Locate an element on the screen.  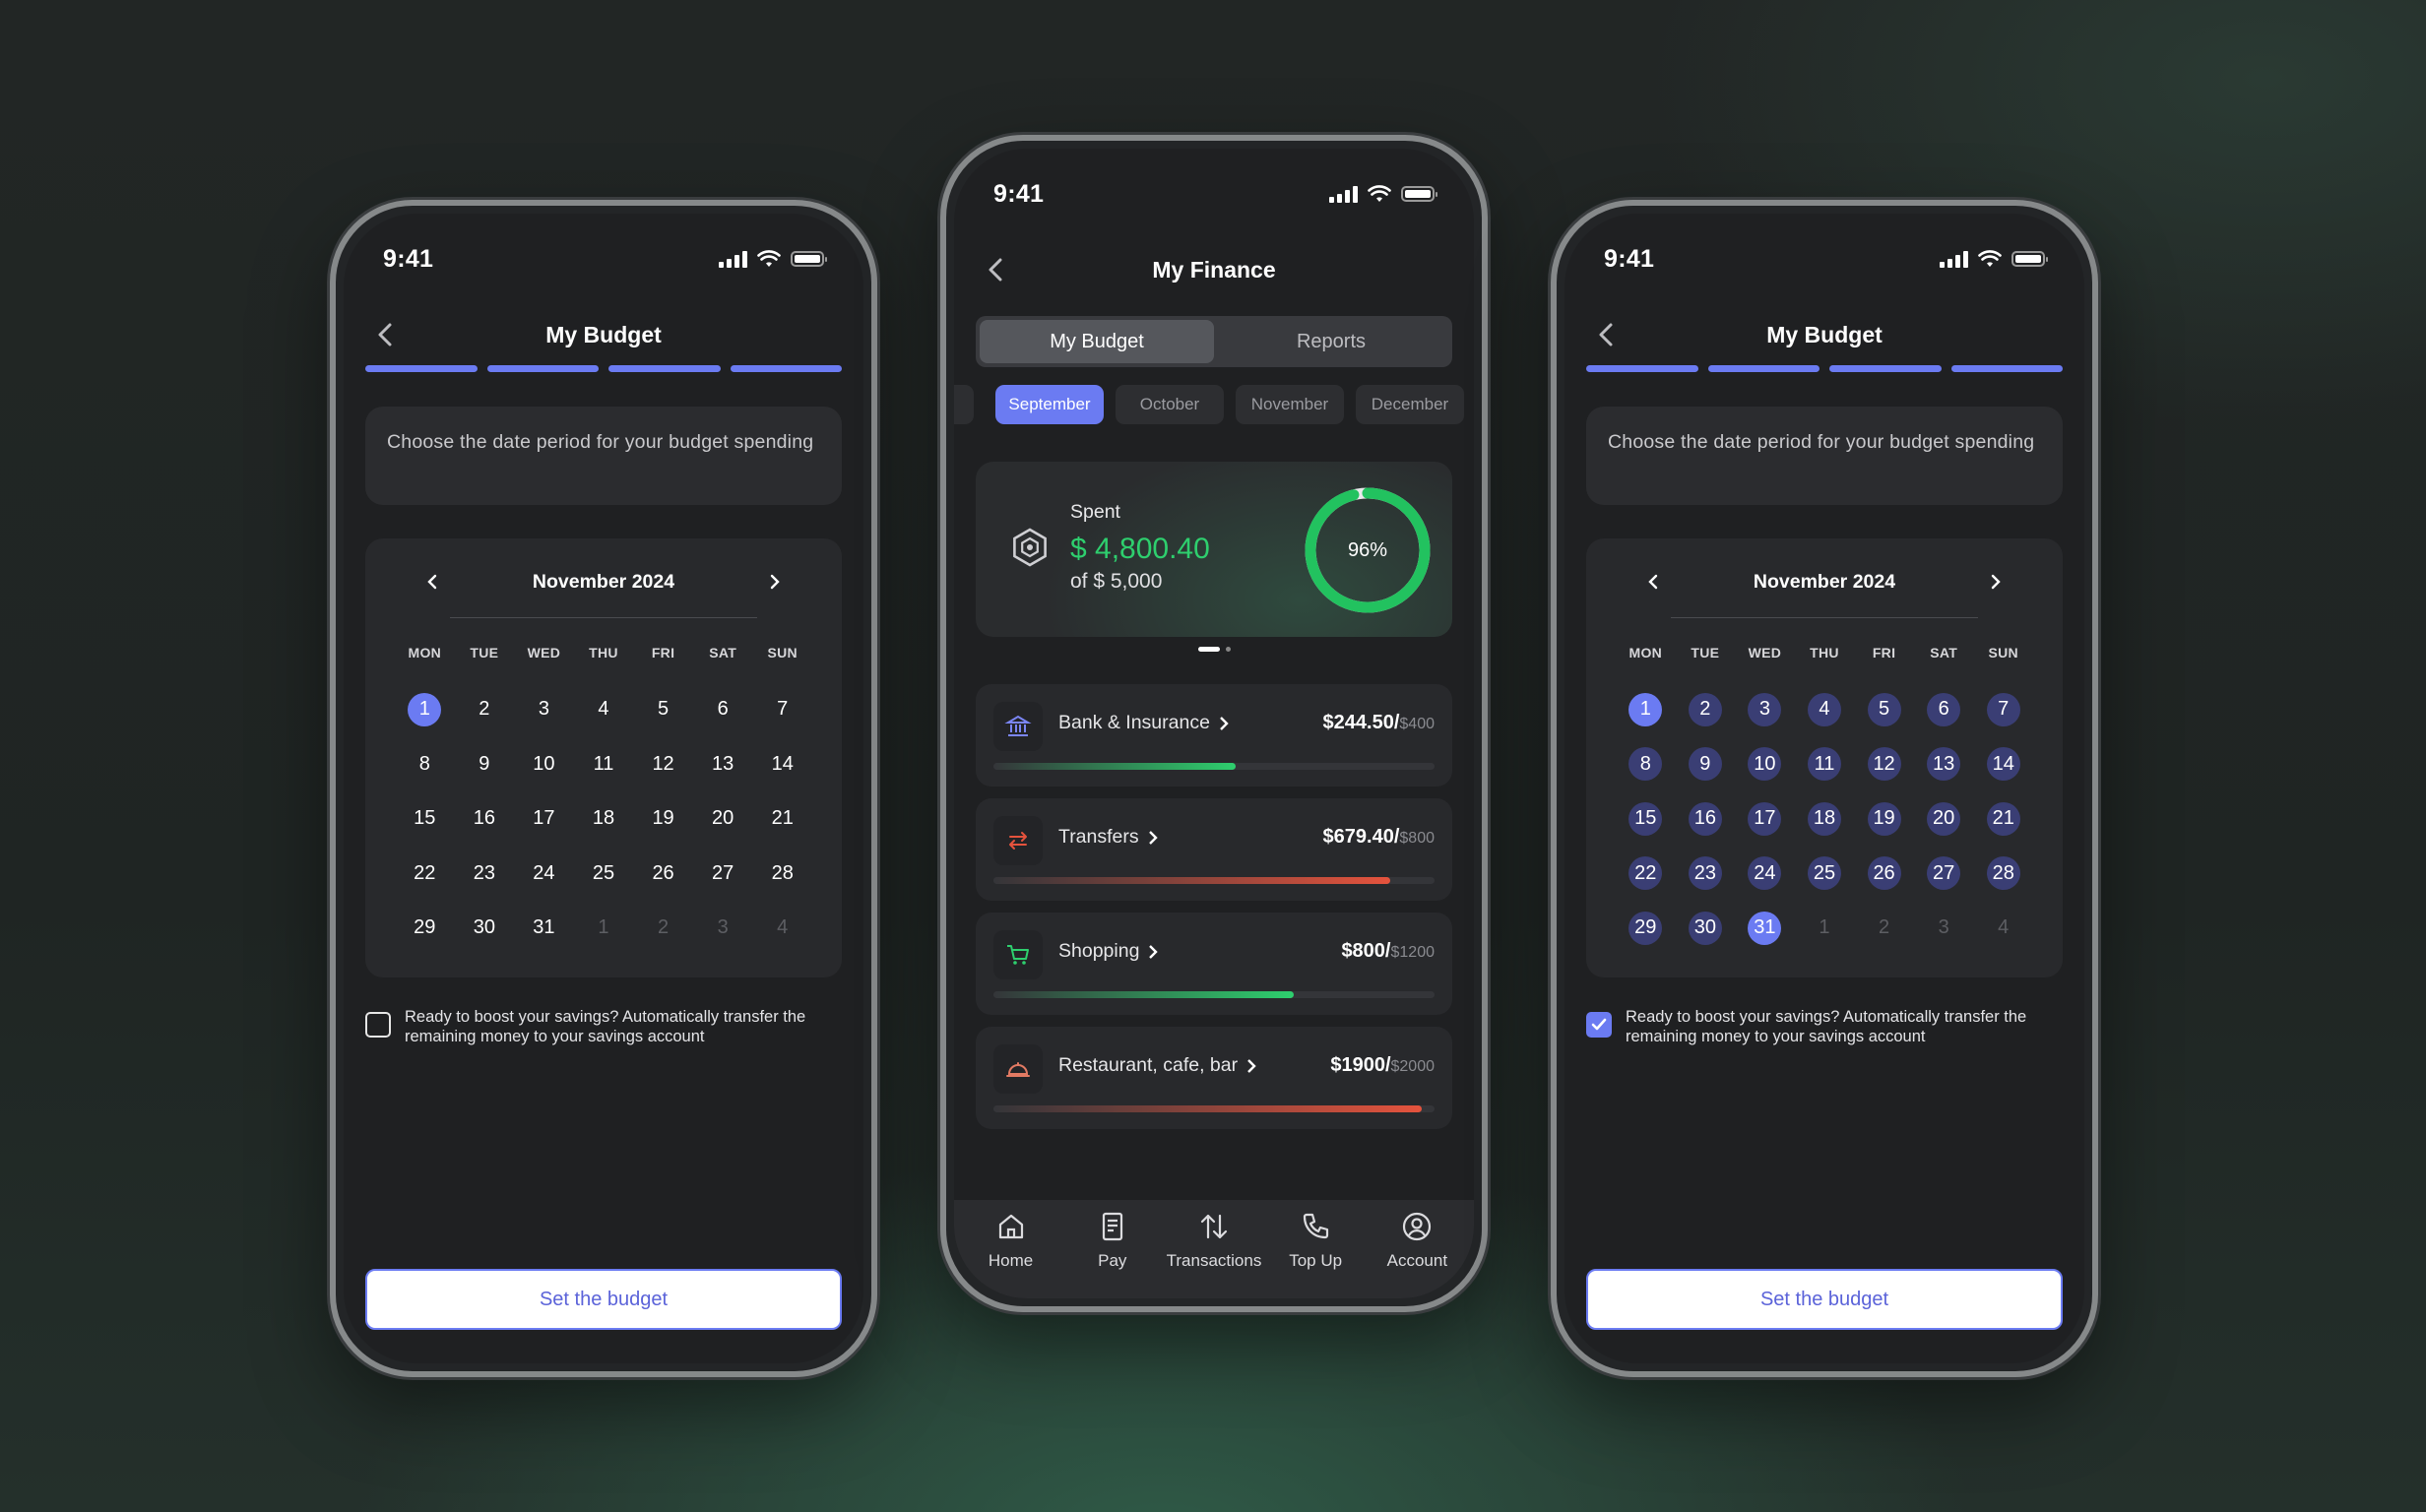
nav-pay: Pay is located at coordinates (1112, 1254).